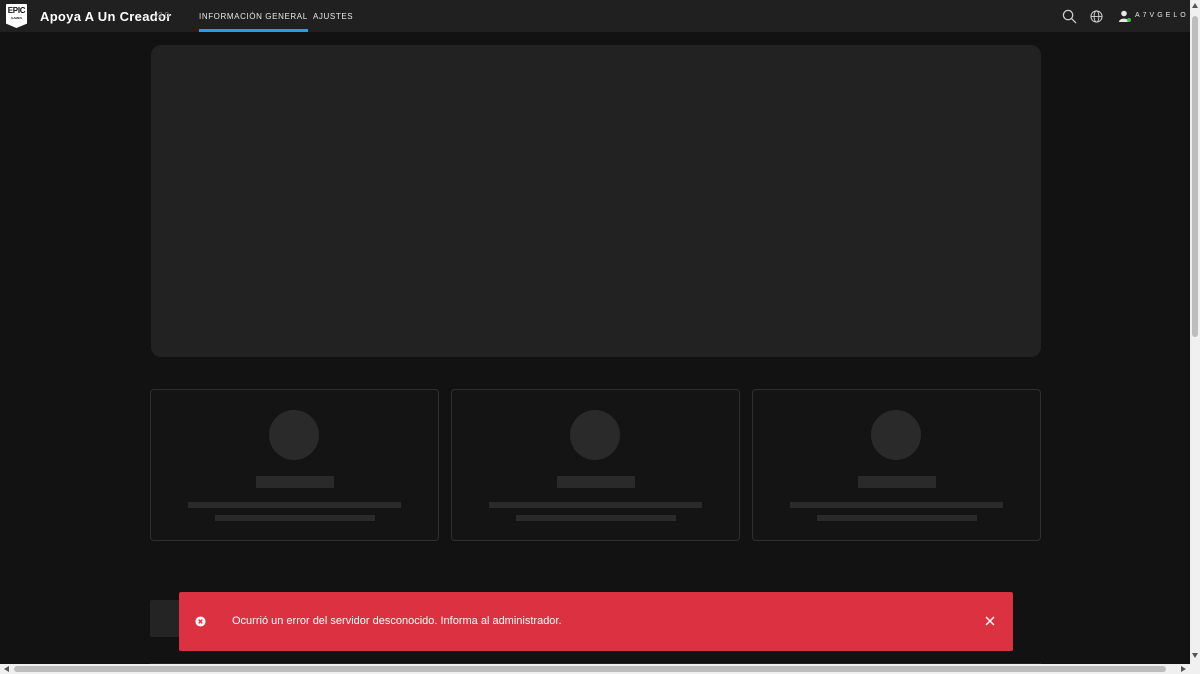 The image size is (1200, 674). Describe the element at coordinates (106, 16) in the screenshot. I see `app-title: Apoya A Un Creador` at that location.